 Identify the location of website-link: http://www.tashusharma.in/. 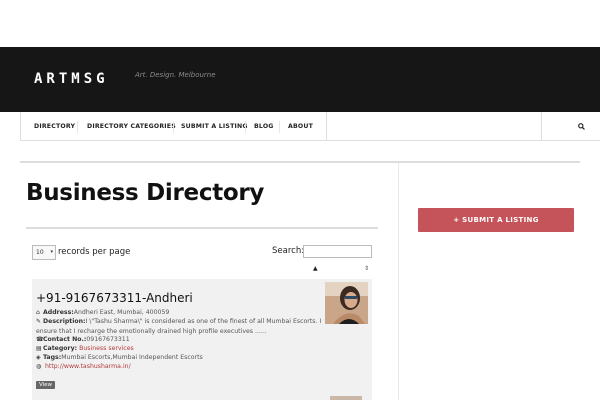
(88, 366).